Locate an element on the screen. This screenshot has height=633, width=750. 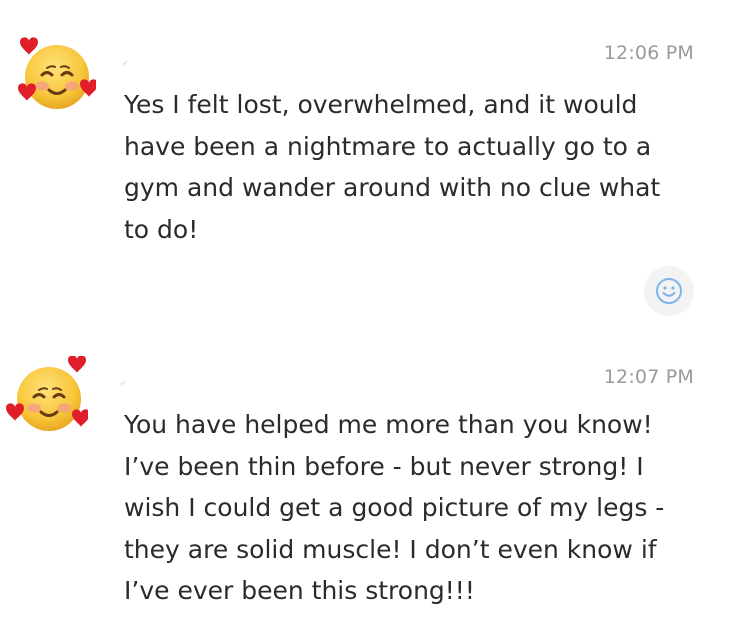
message-timestamp: 12:06 PM is located at coordinates (648, 53).